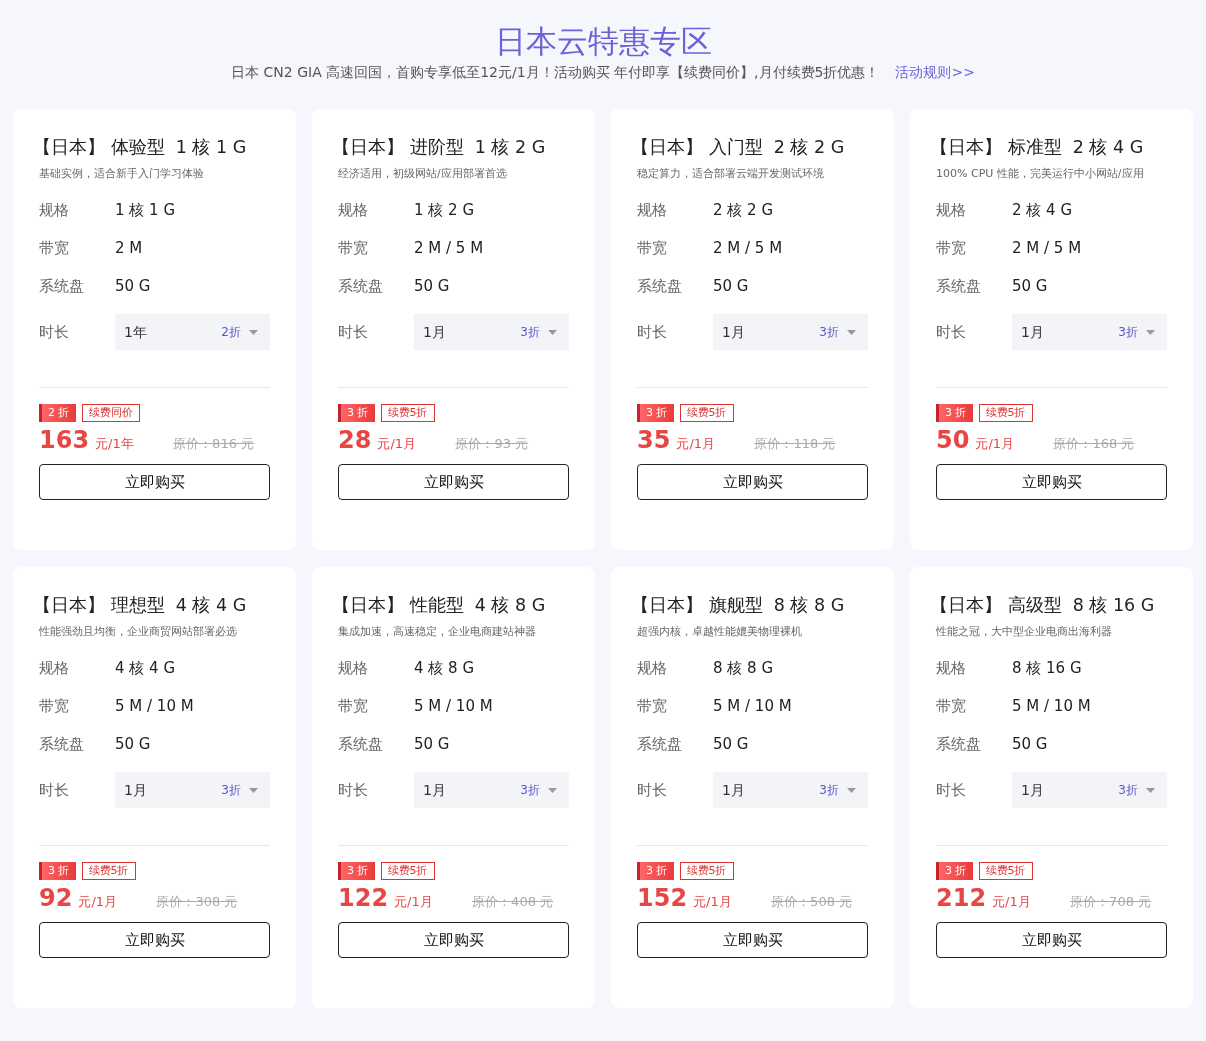 The image size is (1206, 1041). Describe the element at coordinates (738, 147) in the screenshot. I see `plan-title: 【日本】 入门型 2 核 2 G` at that location.